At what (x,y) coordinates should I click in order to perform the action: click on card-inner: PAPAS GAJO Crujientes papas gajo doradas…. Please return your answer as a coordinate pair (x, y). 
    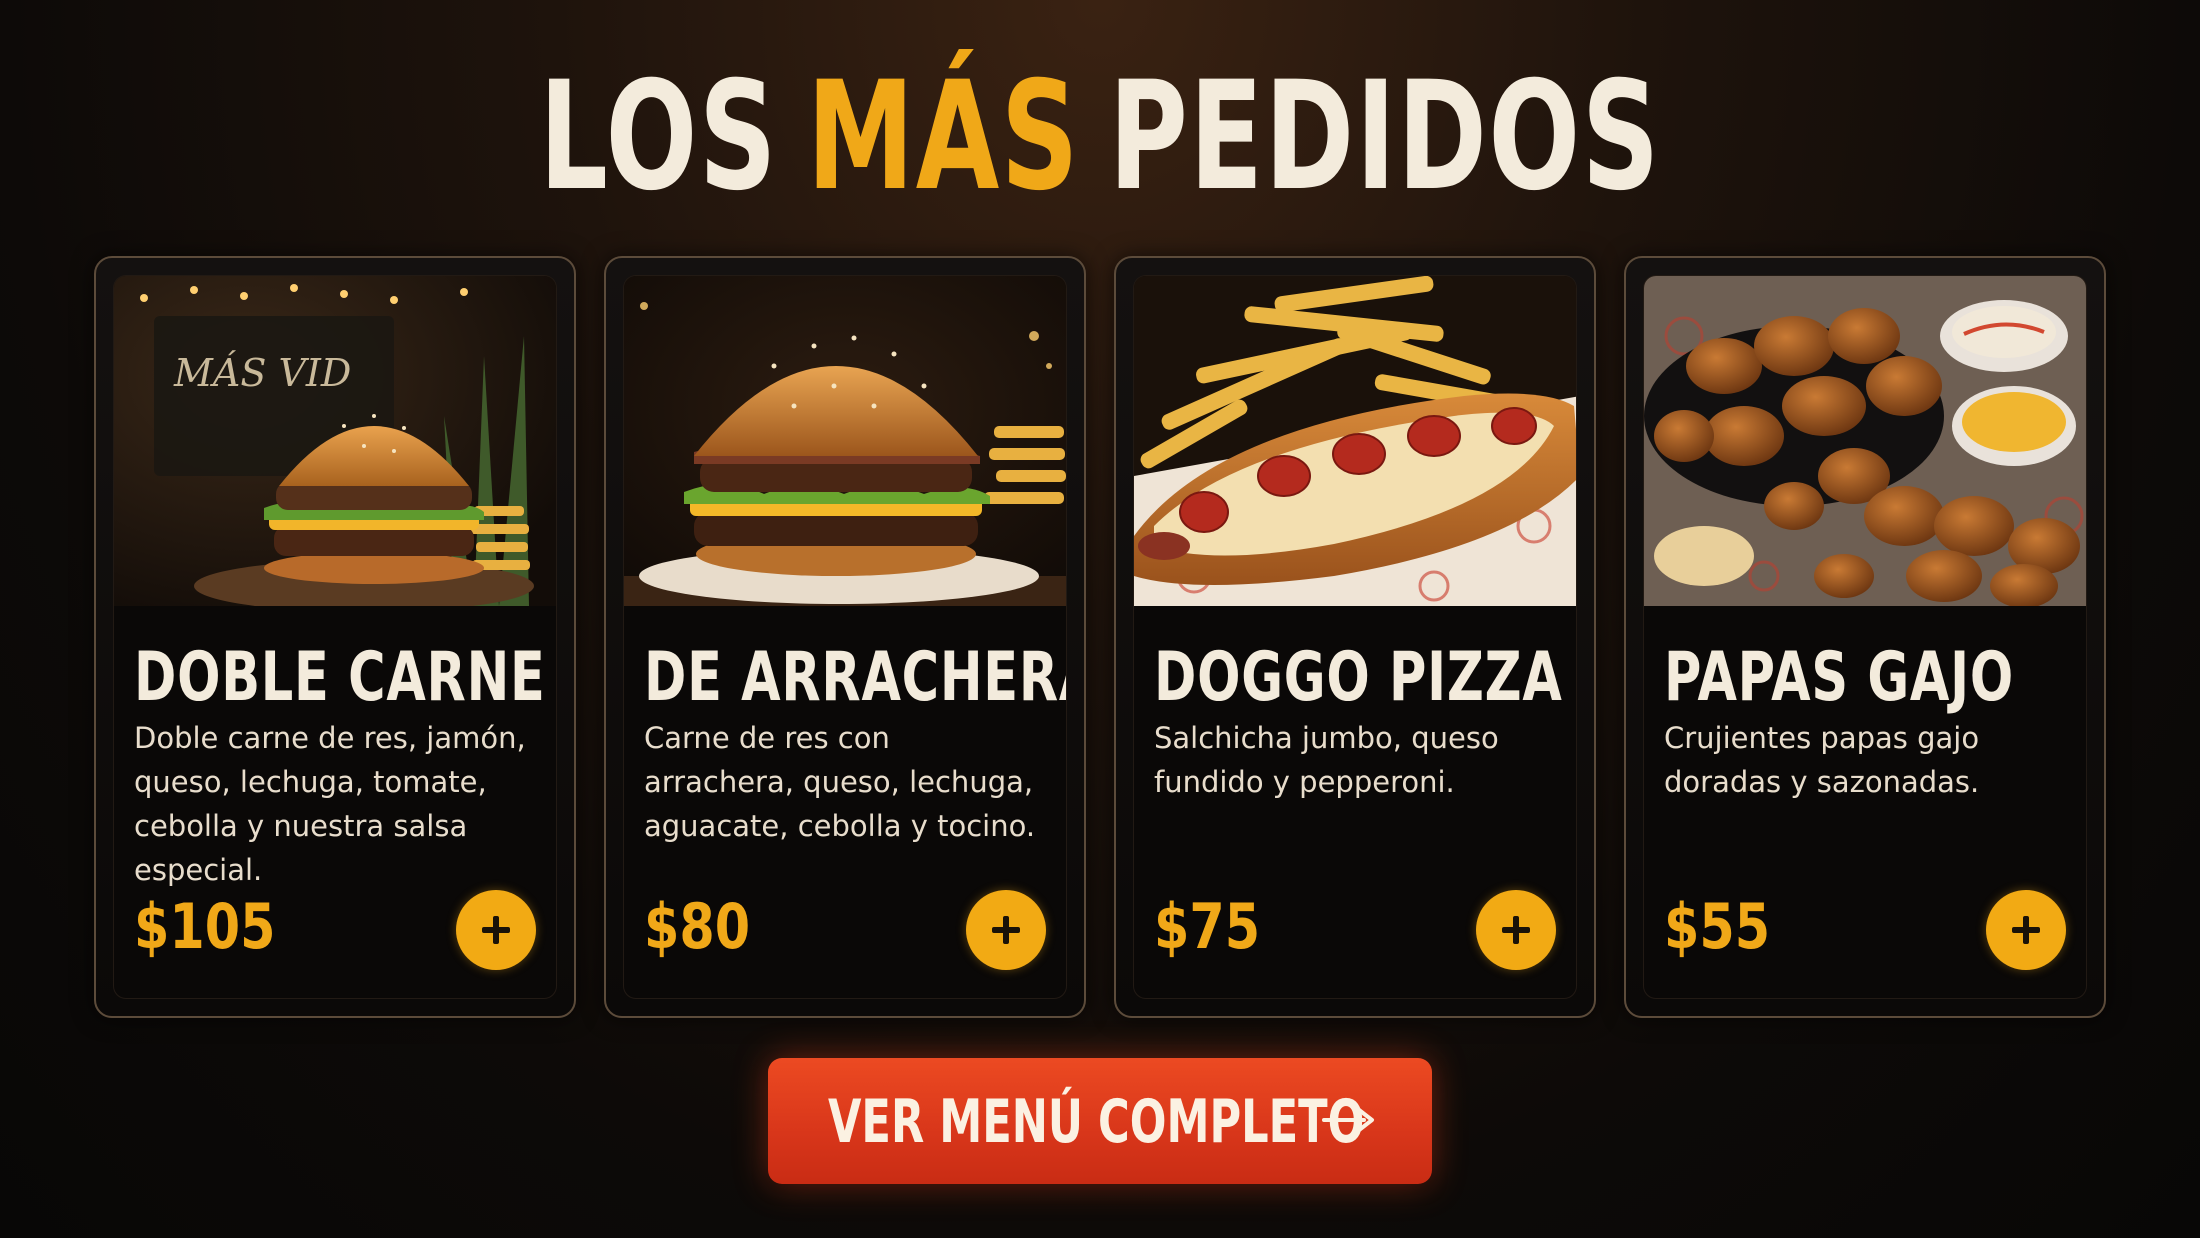
    Looking at the image, I should click on (1865, 637).